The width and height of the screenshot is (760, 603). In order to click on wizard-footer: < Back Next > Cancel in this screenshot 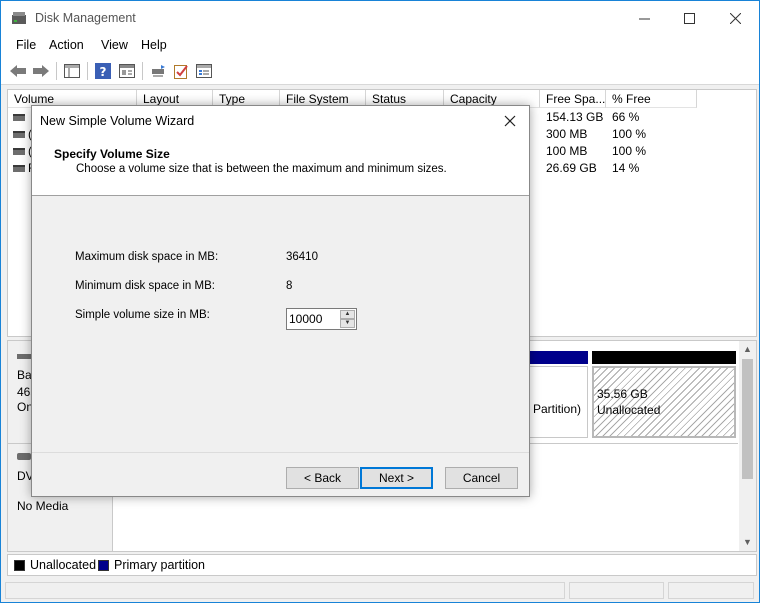, I will do `click(280, 474)`.